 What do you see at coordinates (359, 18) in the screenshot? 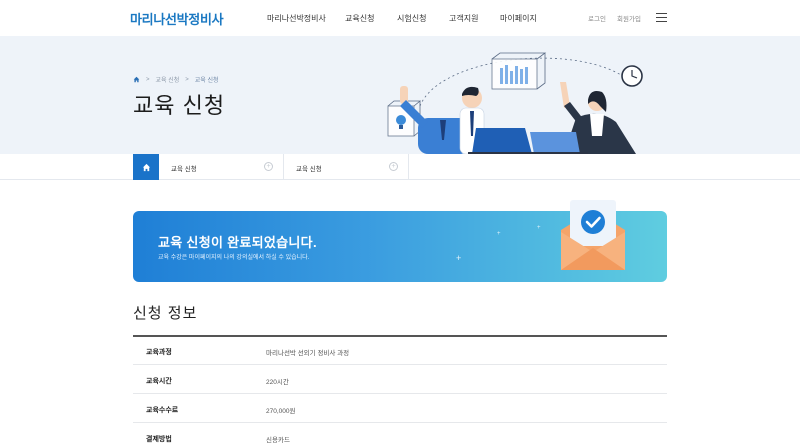
I see `nav-item-education: 교육신청` at bounding box center [359, 18].